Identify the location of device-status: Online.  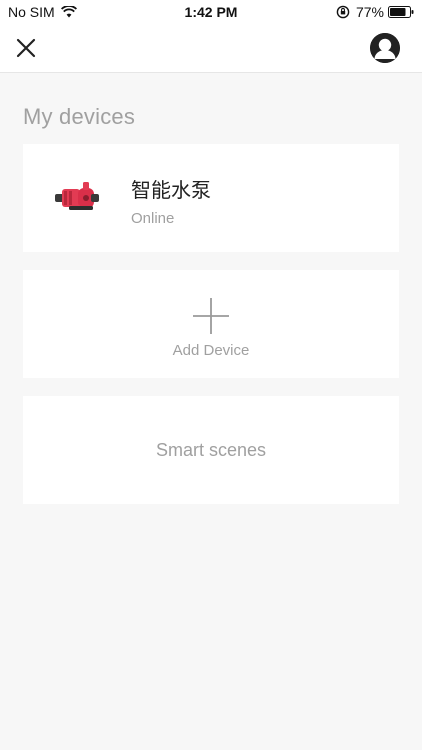
(153, 218).